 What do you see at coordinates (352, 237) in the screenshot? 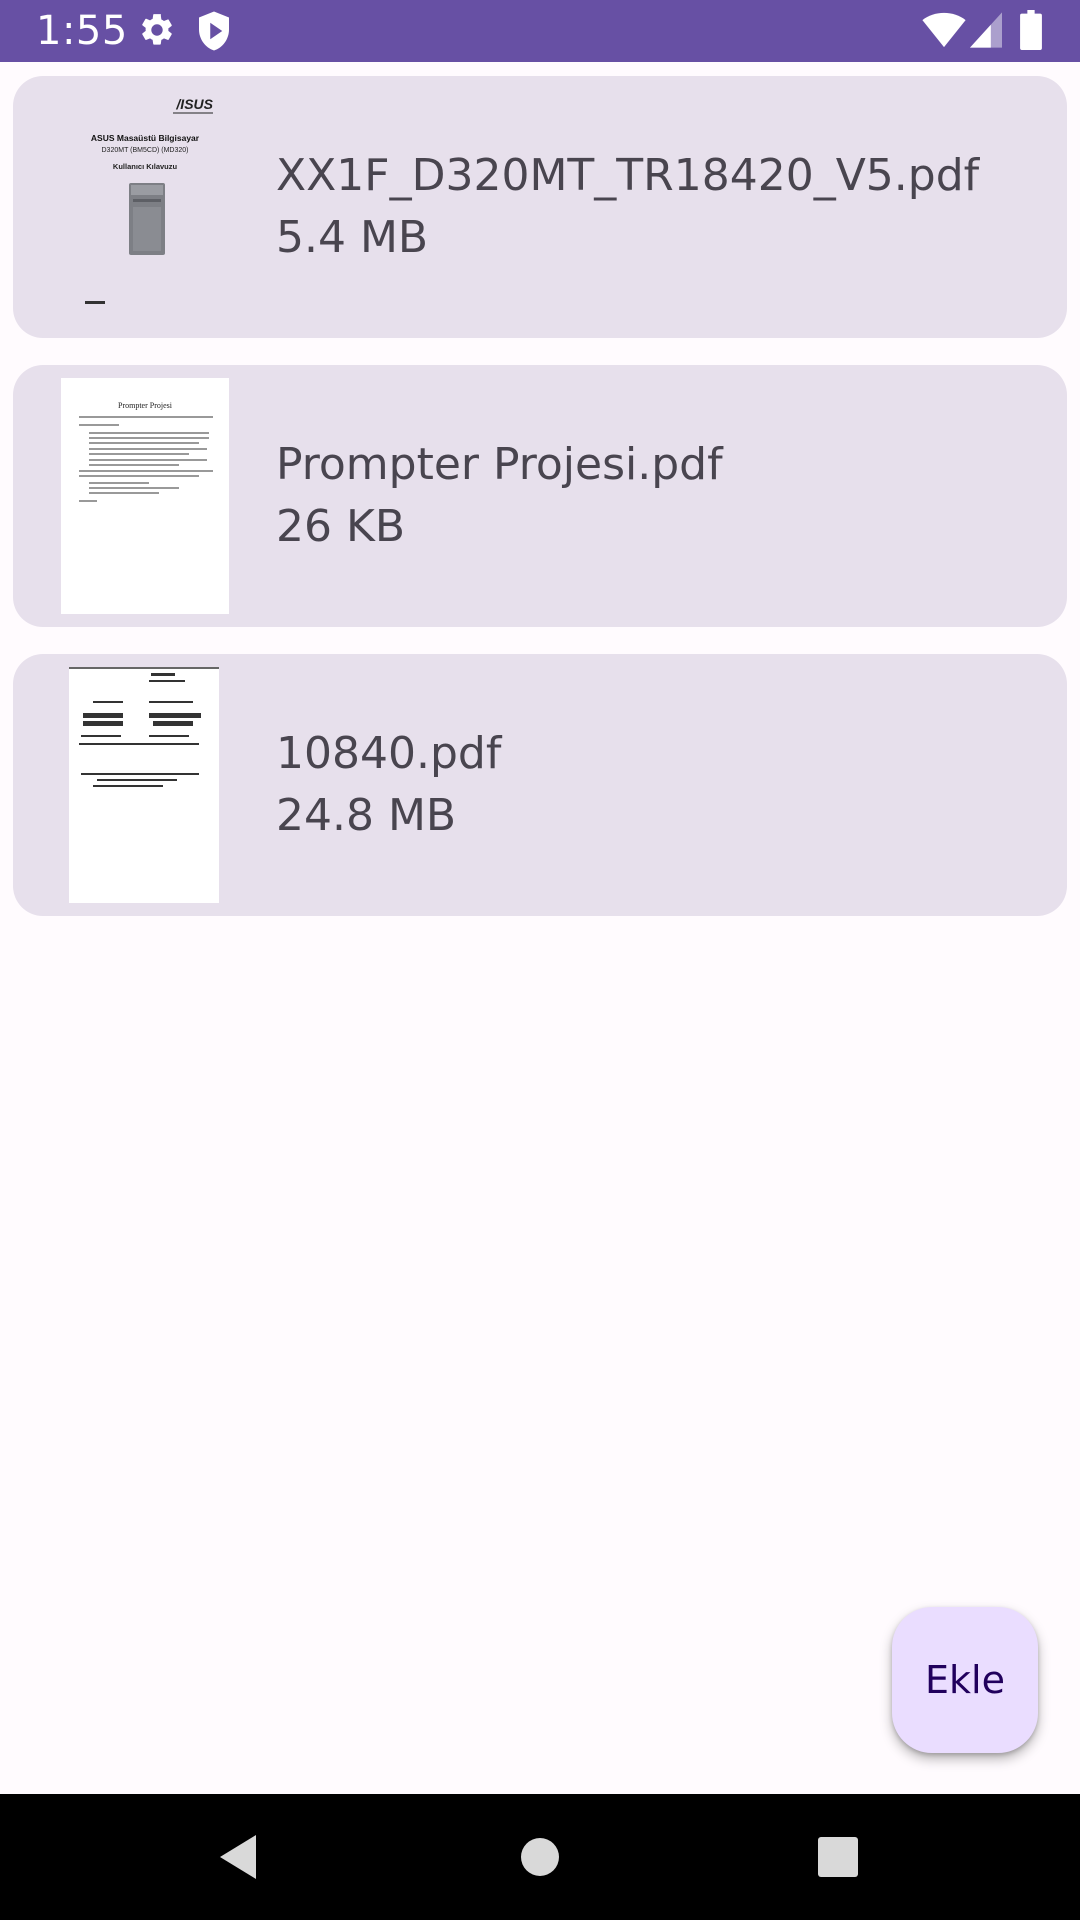
I see `file-size: 5.4 MB` at bounding box center [352, 237].